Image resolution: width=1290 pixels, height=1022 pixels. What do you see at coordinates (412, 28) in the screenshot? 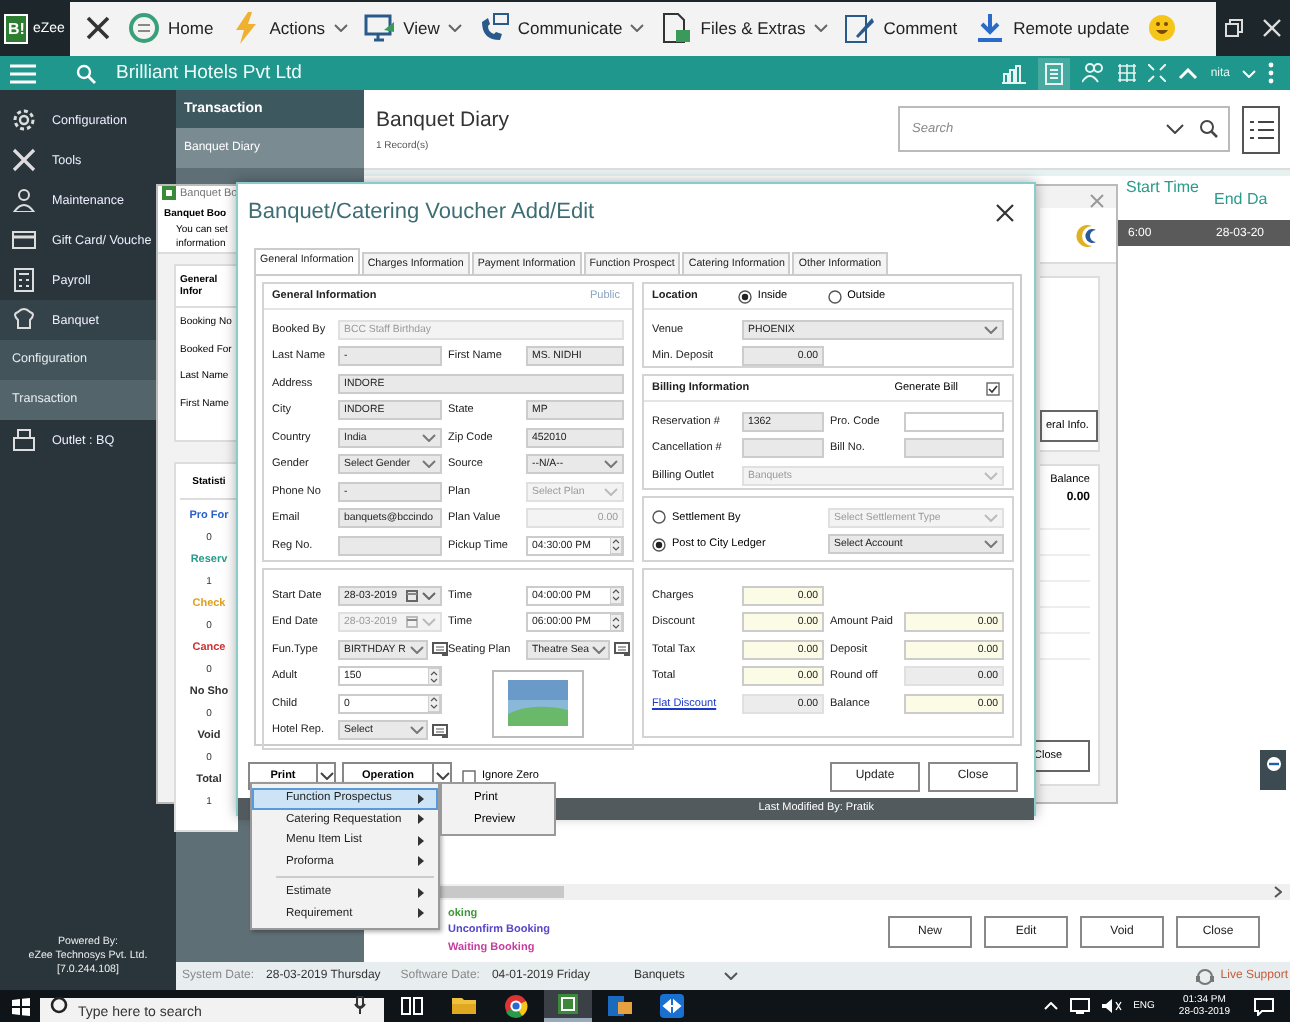
I see `toolbar-button: View` at bounding box center [412, 28].